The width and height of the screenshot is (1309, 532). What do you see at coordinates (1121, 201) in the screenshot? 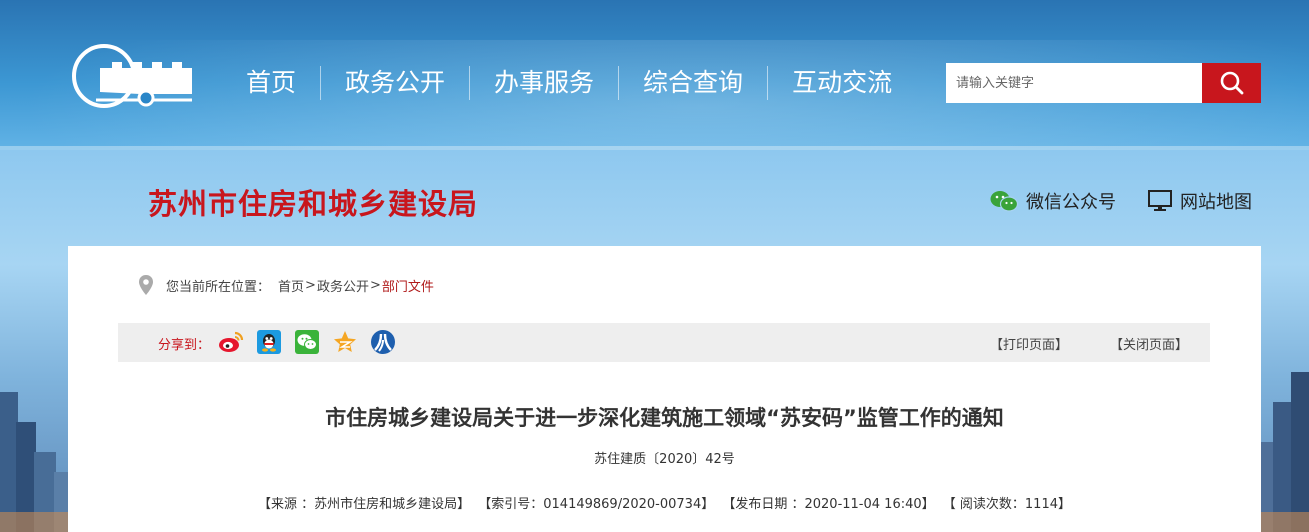
I see `top-links: 微信公众号 网站地图` at bounding box center [1121, 201].